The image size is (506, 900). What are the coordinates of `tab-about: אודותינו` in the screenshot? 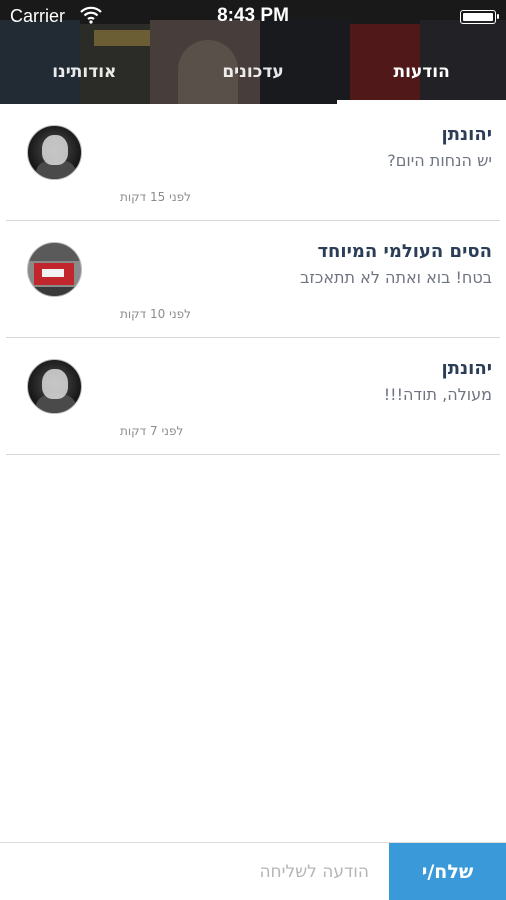 It's located at (84, 78).